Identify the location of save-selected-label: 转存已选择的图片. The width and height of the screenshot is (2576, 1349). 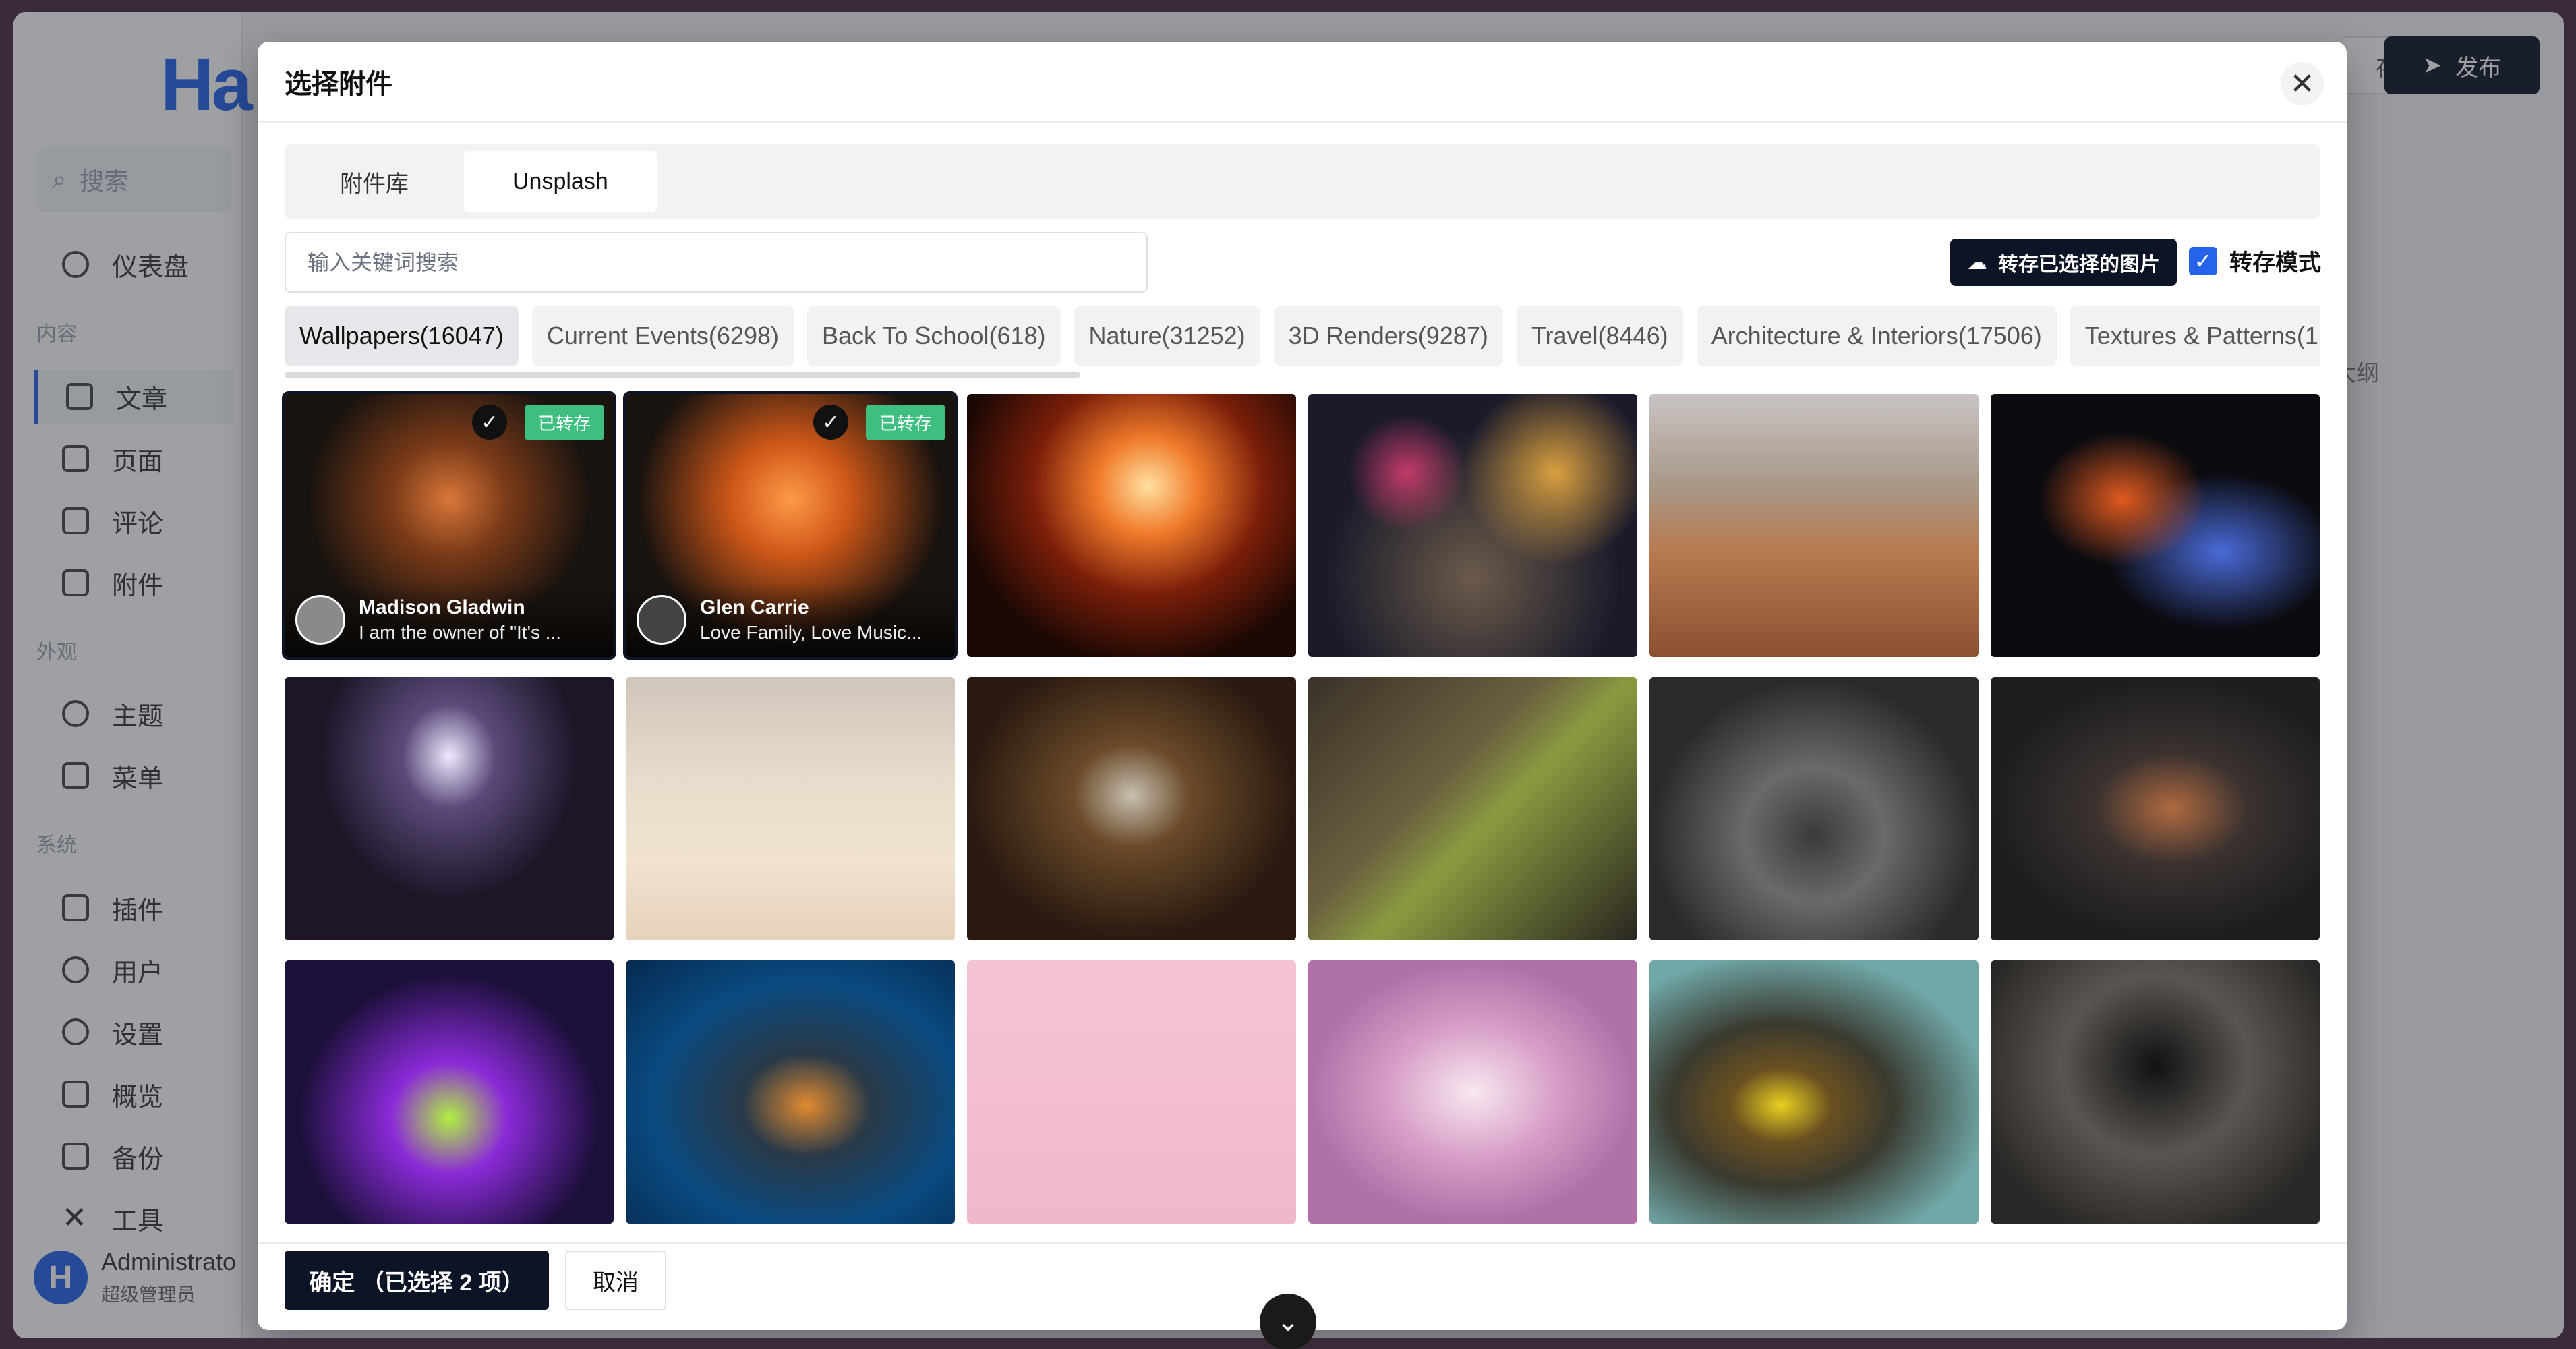
(2079, 265).